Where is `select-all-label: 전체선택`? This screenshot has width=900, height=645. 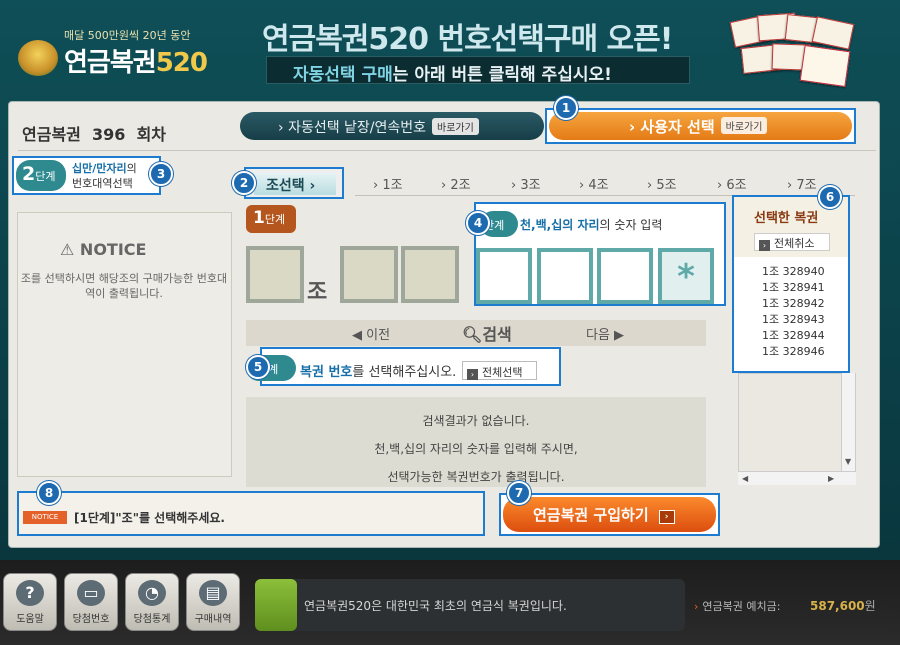 select-all-label: 전체선택 is located at coordinates (502, 372).